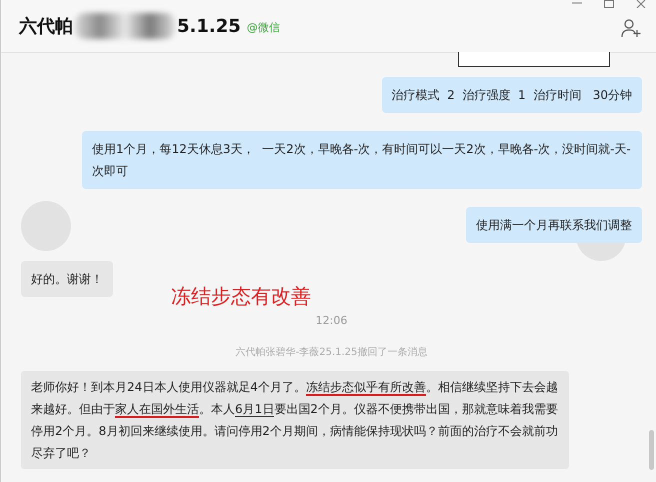 The height and width of the screenshot is (482, 656). I want to click on recall-notice: 六代帕张碧华-李薇25.1.25撤回了一条消息, so click(331, 352).